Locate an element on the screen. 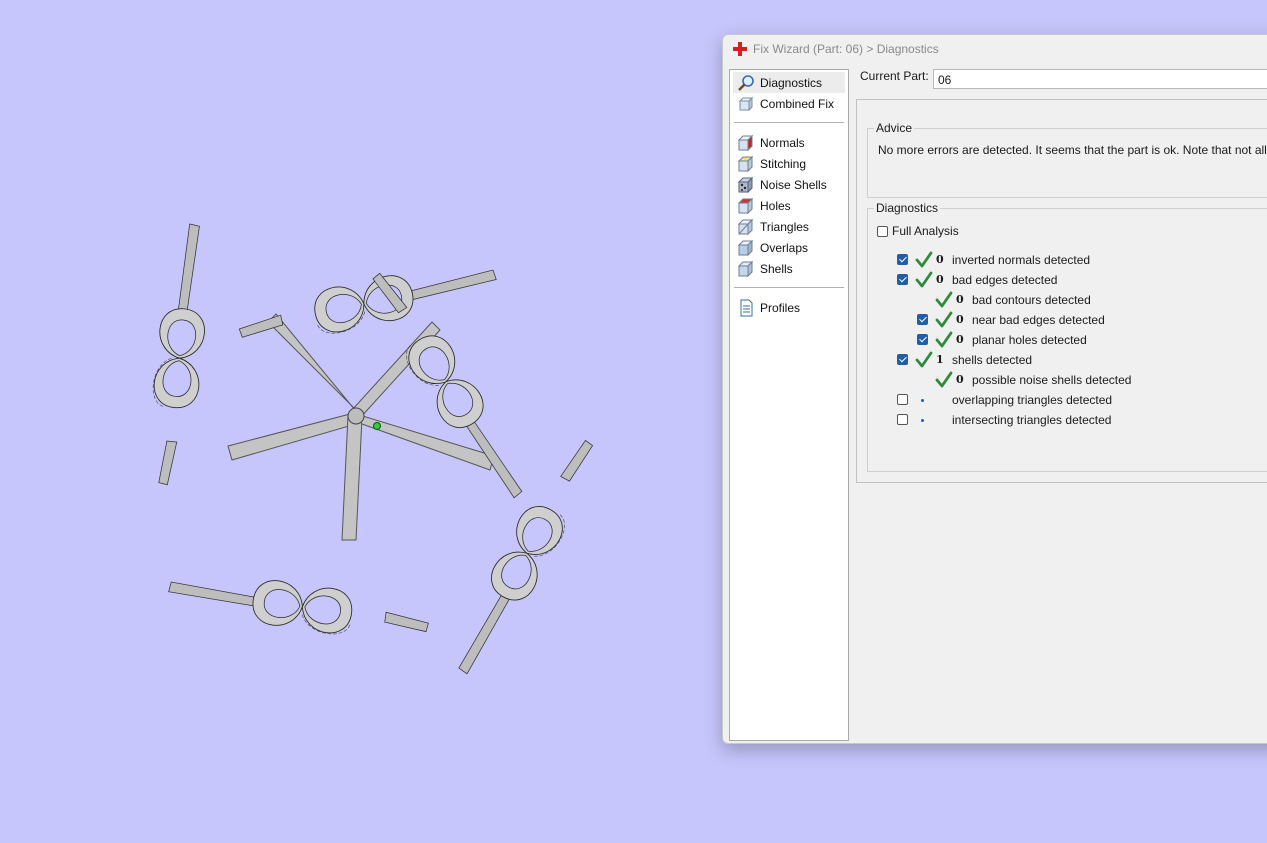  diagnostic-label: planar holes detected is located at coordinates (1029, 340).